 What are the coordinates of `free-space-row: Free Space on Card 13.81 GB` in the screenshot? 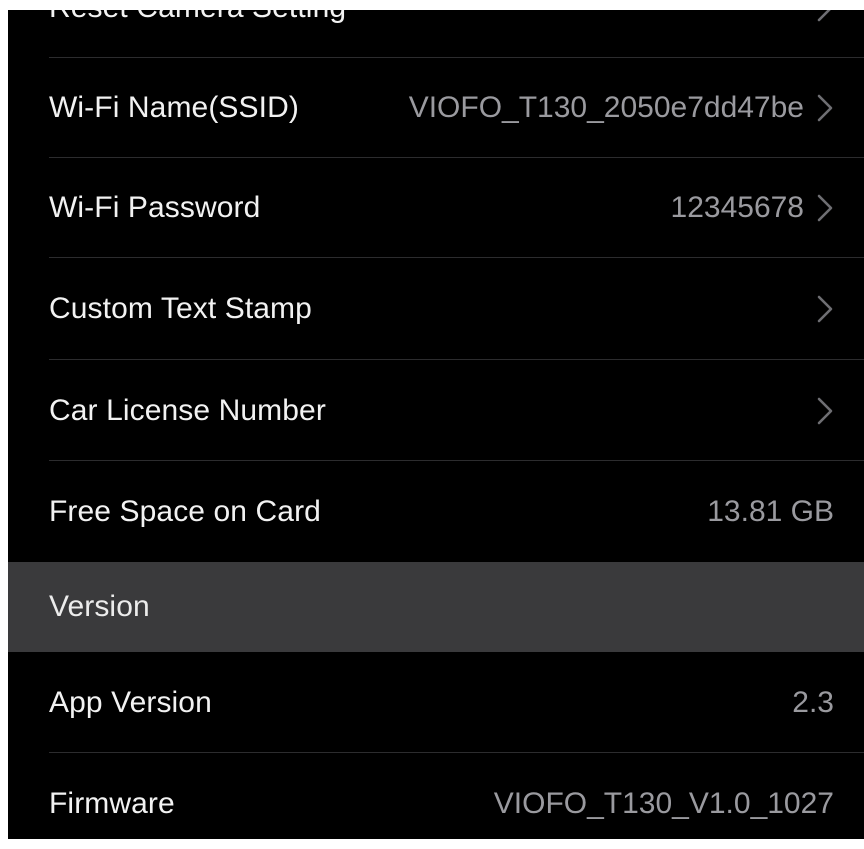 It's located at (436, 511).